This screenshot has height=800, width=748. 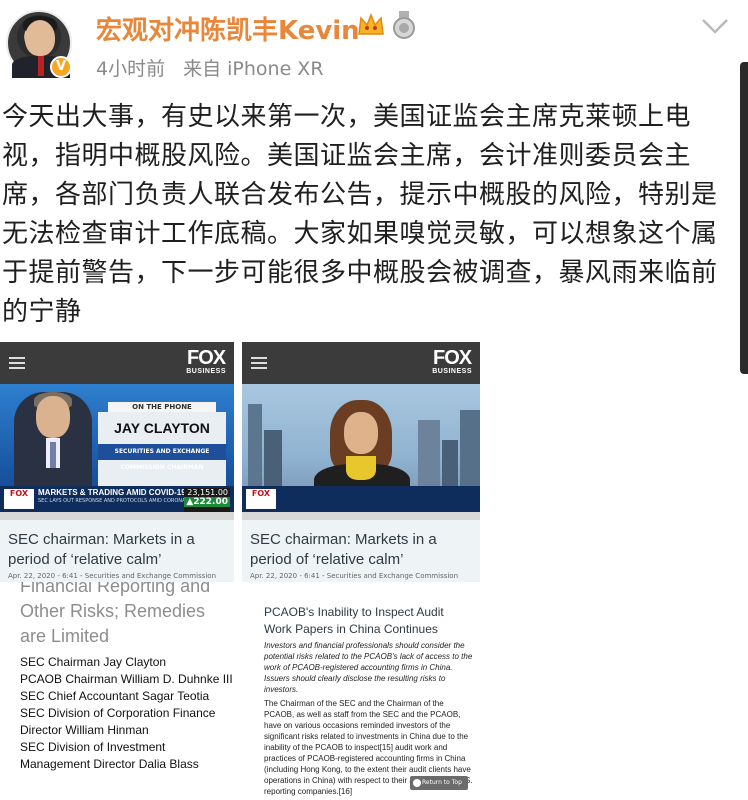 What do you see at coordinates (442, 782) in the screenshot?
I see `return-to-top-label: Return to Top` at bounding box center [442, 782].